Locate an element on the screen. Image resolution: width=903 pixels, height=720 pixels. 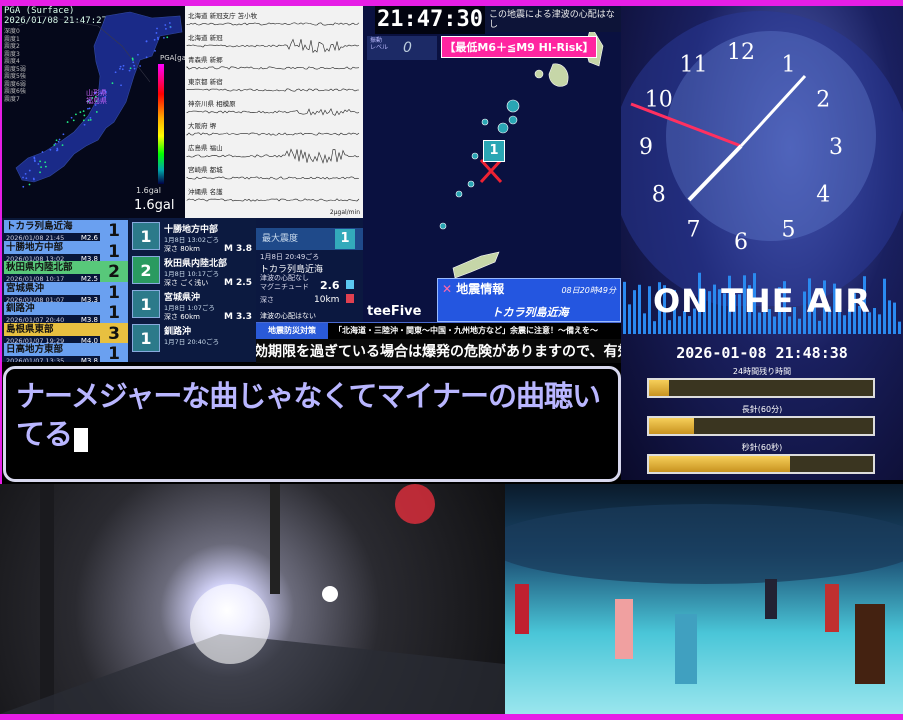
intensity-row-name: トカラ列島近海 is located at coordinates (52, 226).